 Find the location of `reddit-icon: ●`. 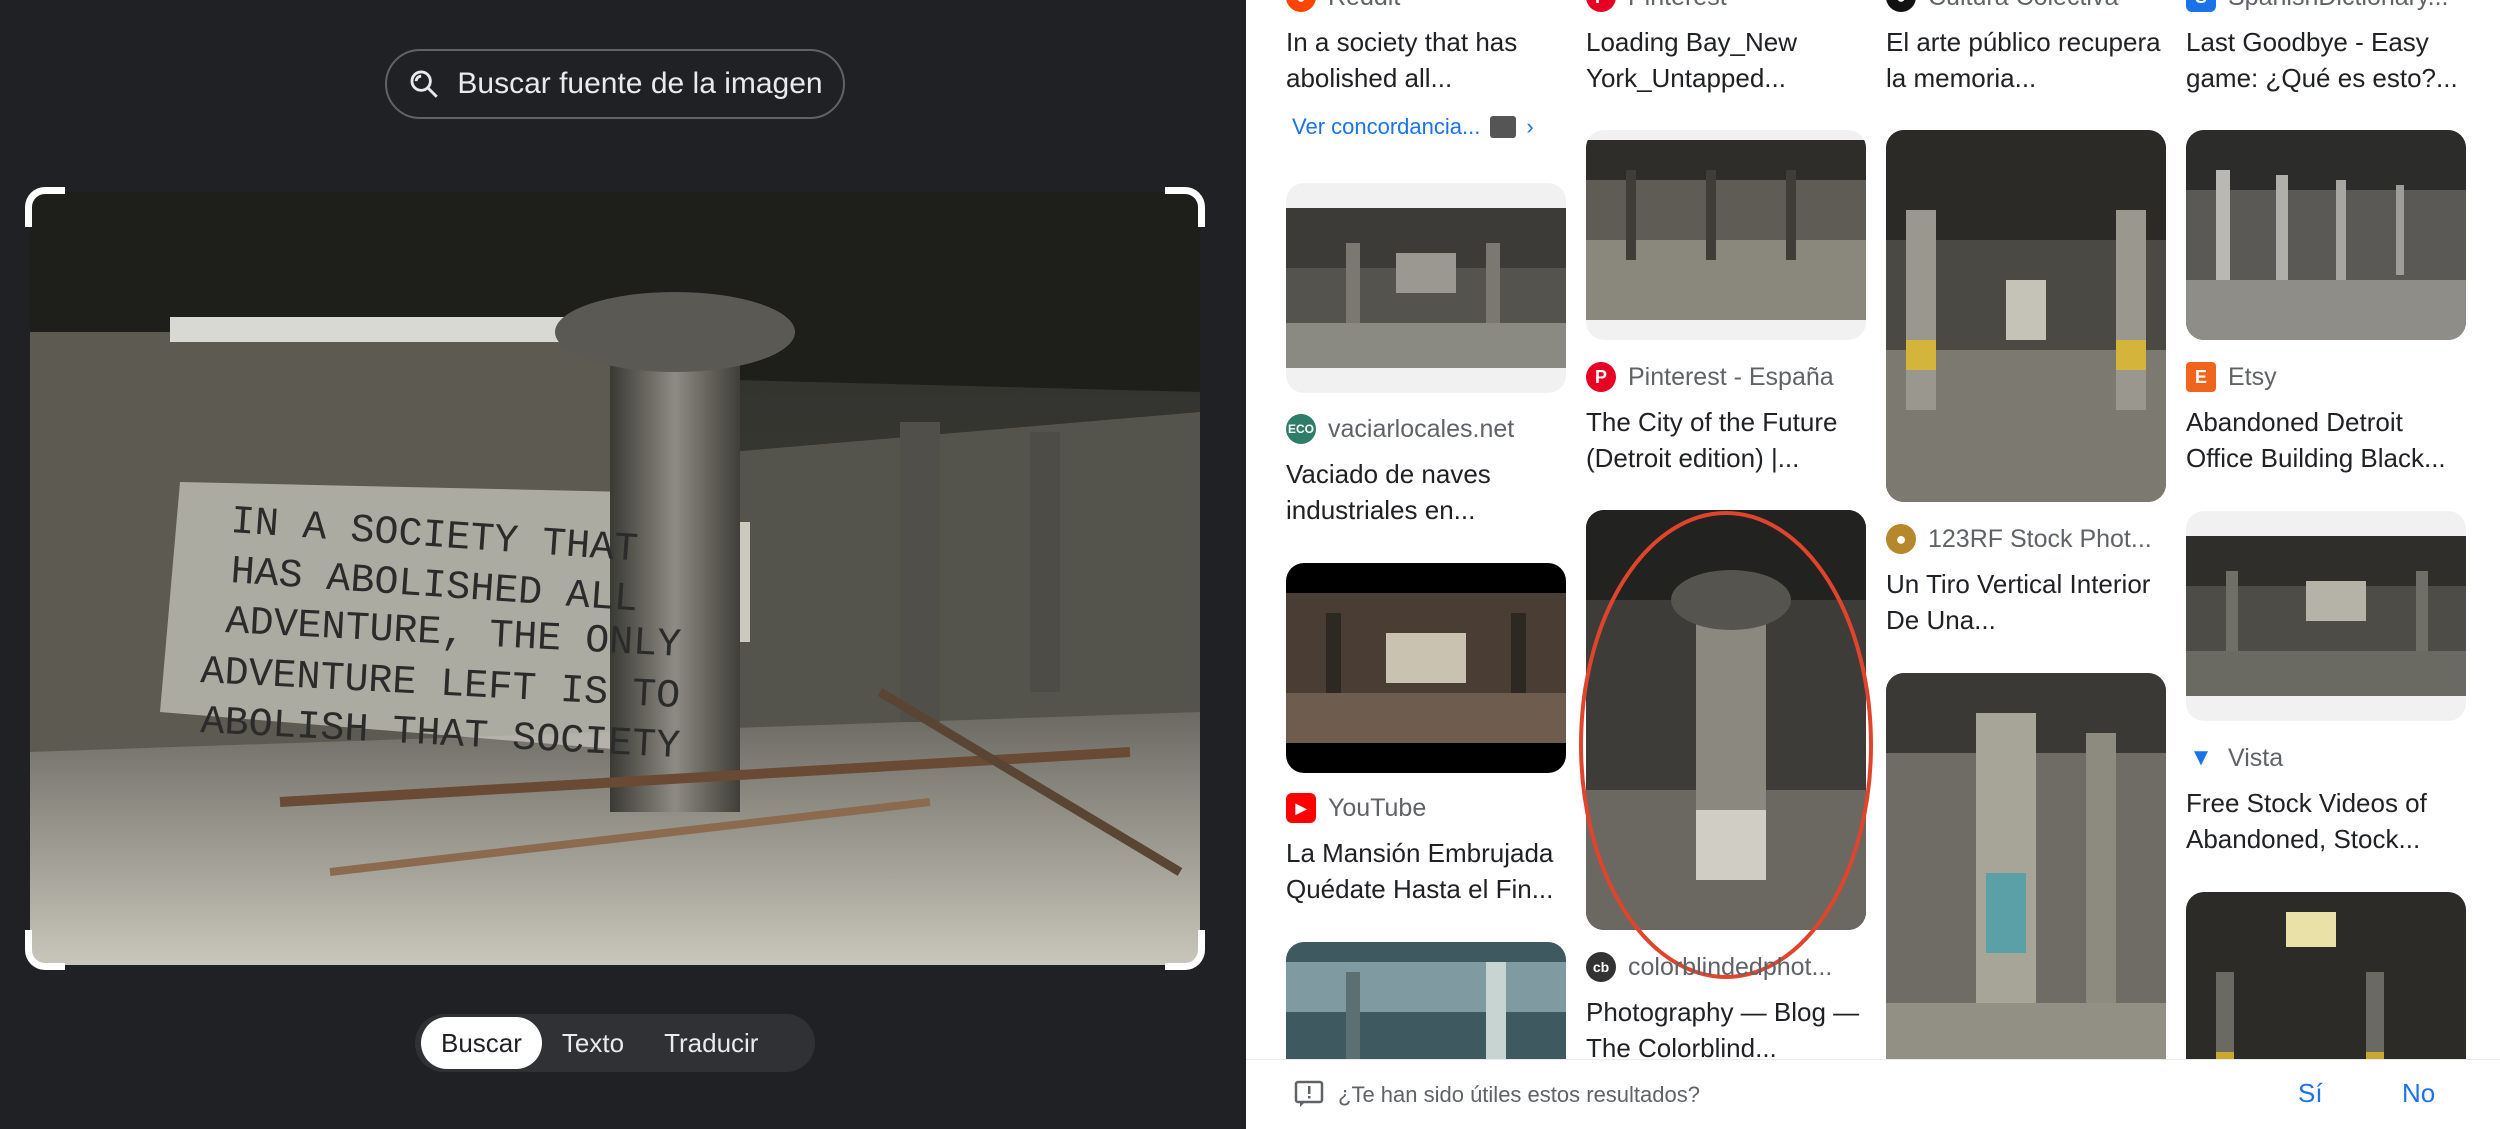

reddit-icon: ● is located at coordinates (1301, 6).